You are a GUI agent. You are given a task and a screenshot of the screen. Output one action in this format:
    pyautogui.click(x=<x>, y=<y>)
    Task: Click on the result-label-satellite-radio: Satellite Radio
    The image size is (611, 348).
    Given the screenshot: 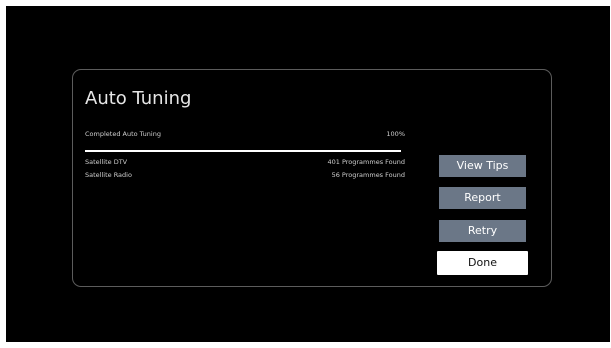 What is the action you would take?
    pyautogui.click(x=108, y=175)
    